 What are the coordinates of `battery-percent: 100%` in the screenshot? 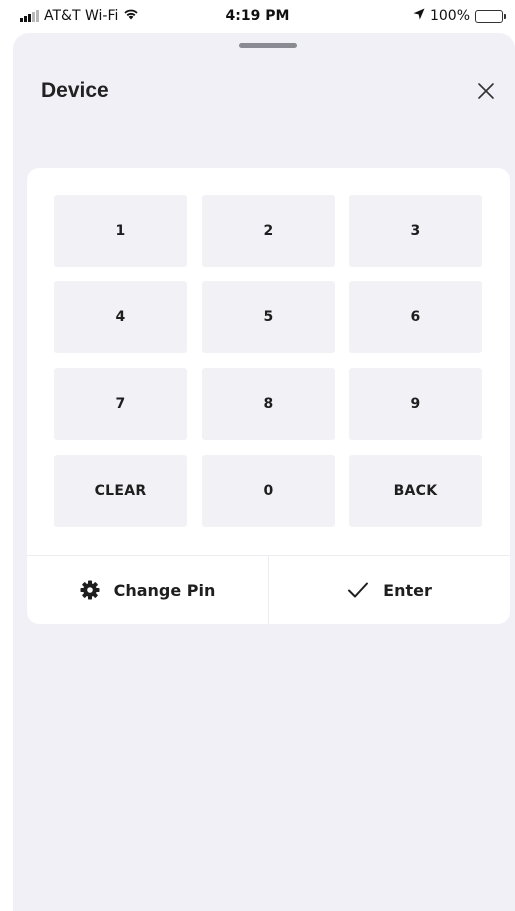 It's located at (449, 16).